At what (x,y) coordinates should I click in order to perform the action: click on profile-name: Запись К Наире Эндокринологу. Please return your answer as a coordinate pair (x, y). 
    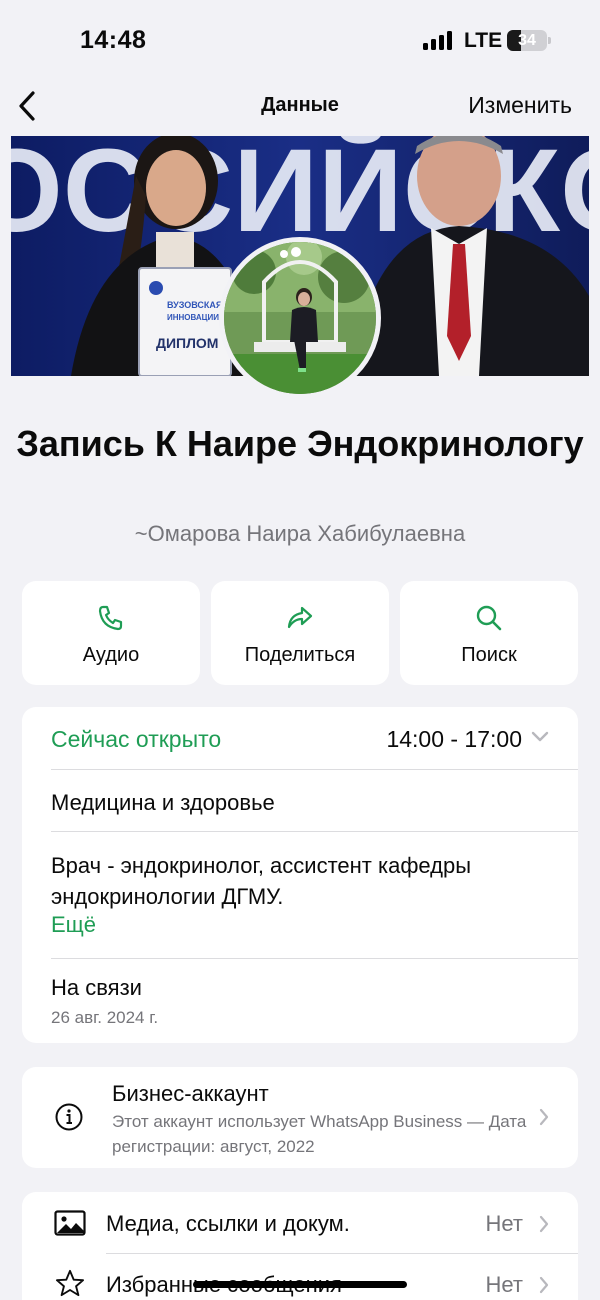
    Looking at the image, I should click on (300, 443).